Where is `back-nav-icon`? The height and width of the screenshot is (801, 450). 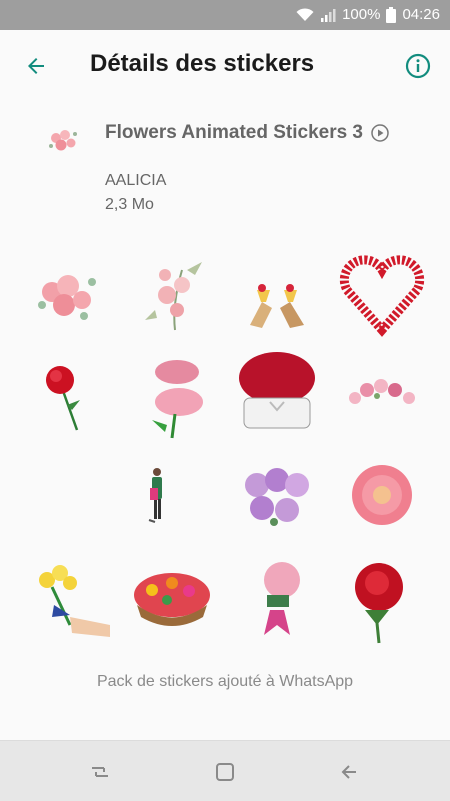
back-nav-icon is located at coordinates (348, 772).